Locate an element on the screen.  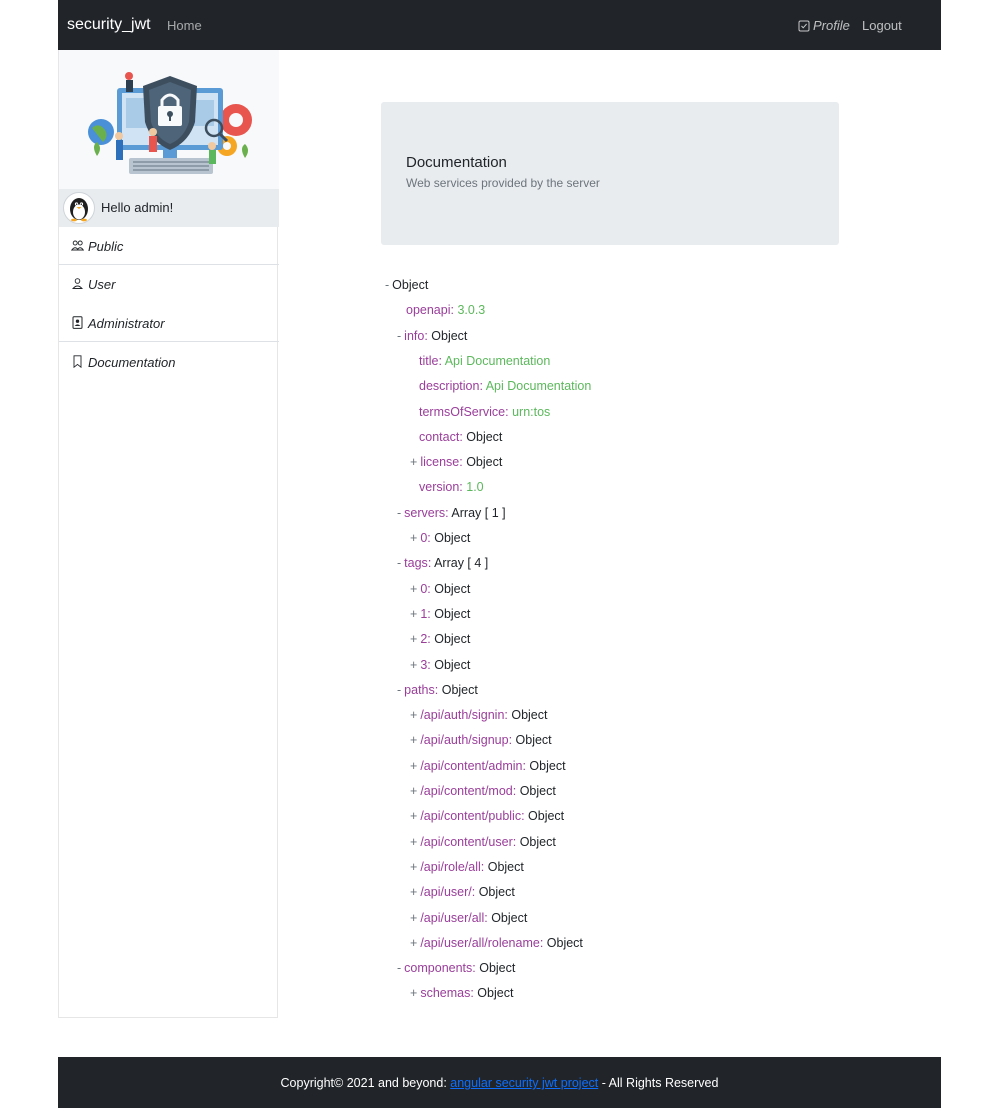
tree-key: /api/auth/signin is located at coordinates (462, 715).